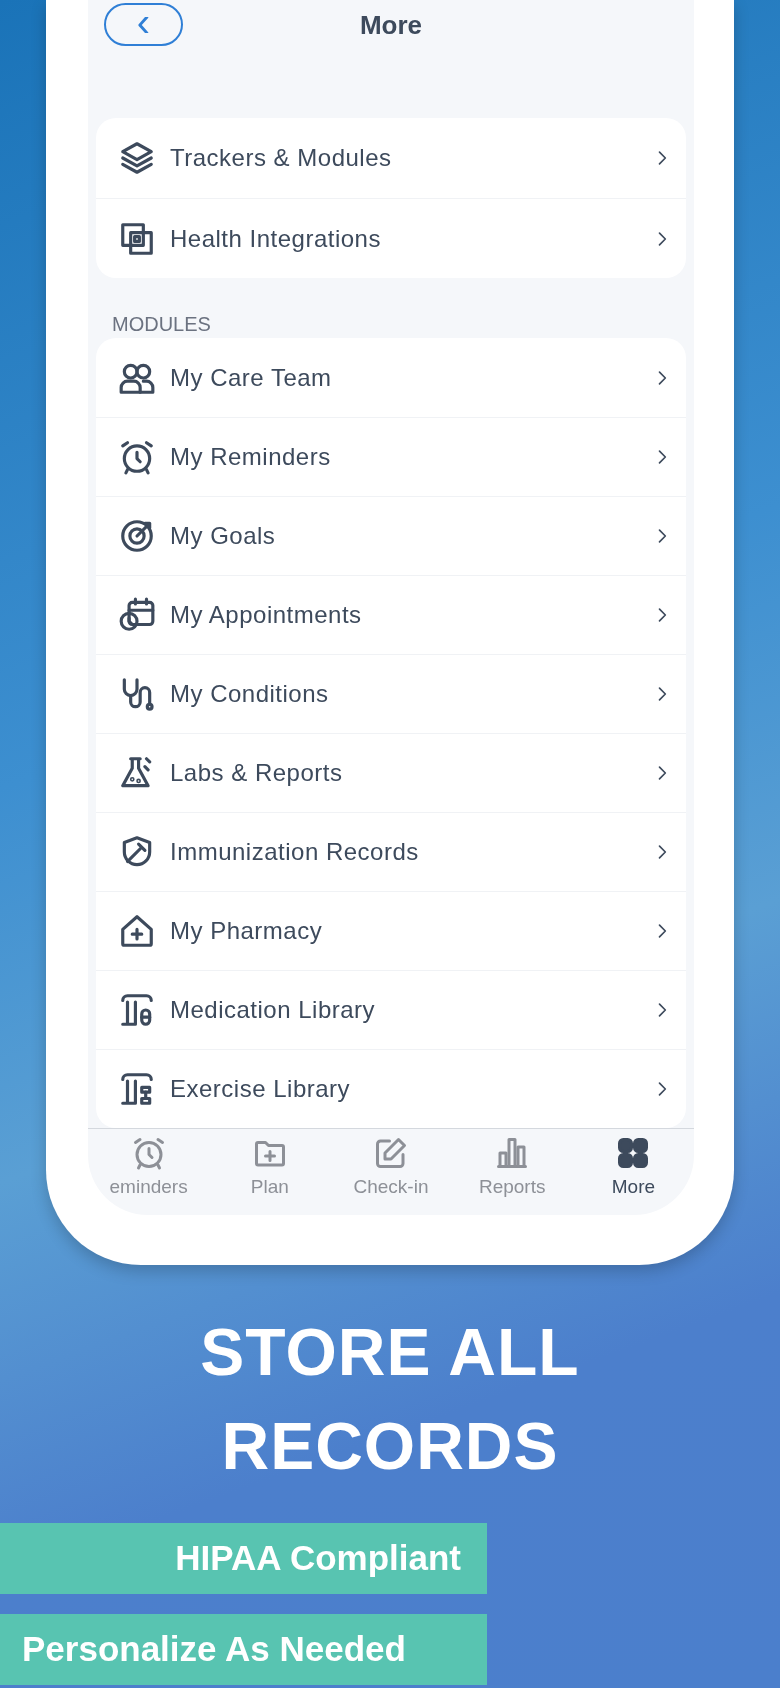  What do you see at coordinates (391, 1089) in the screenshot?
I see `menu-item: Exercise Library` at bounding box center [391, 1089].